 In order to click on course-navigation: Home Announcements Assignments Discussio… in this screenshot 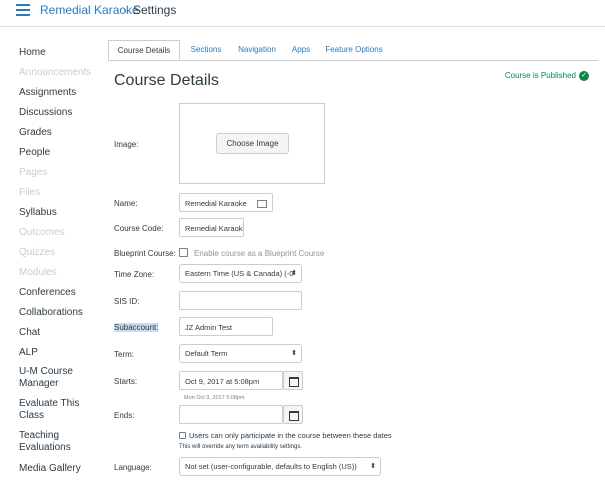, I will do `click(59, 261)`.